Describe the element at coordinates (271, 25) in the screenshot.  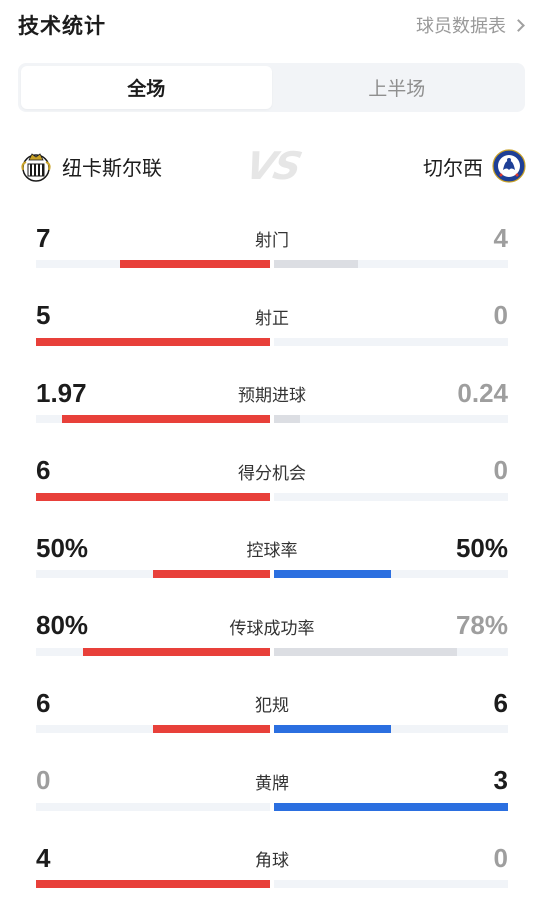
I see `stats-header: 技术统计 球员数据表` at that location.